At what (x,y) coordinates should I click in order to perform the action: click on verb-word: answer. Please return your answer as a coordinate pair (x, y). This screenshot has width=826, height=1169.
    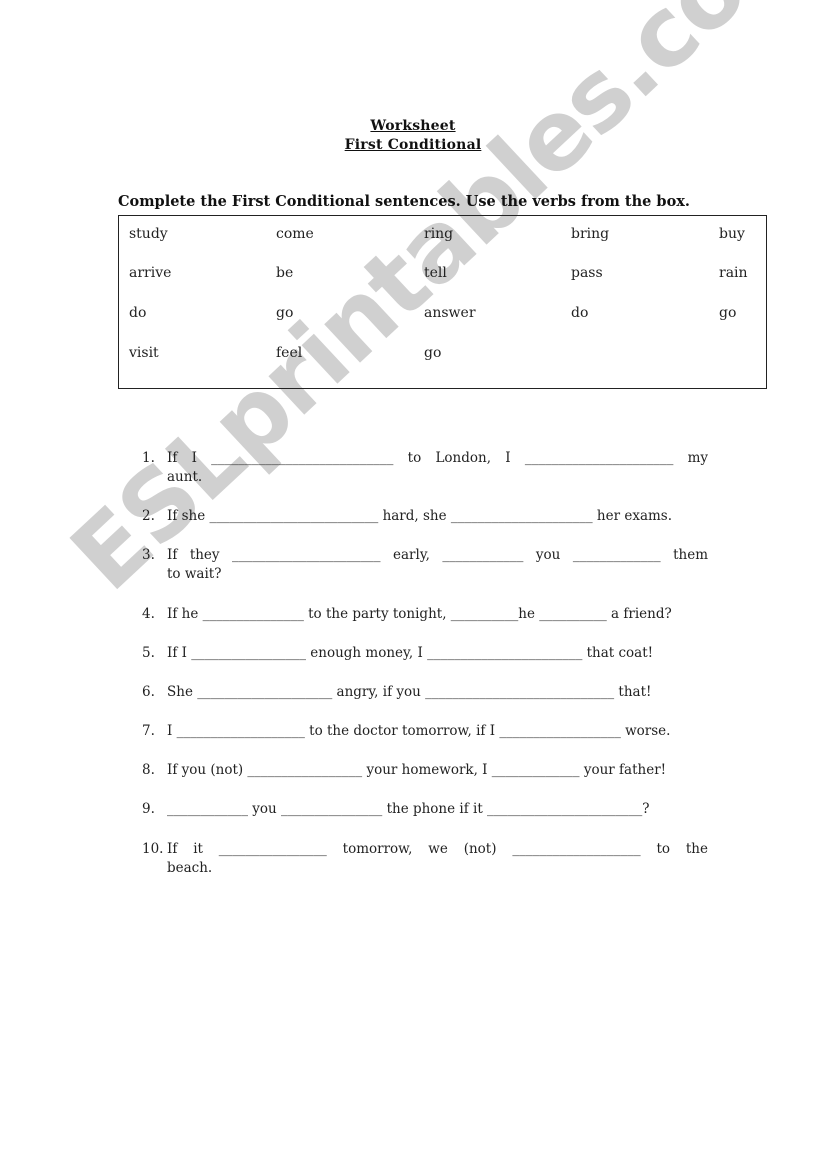
    Looking at the image, I should click on (450, 313).